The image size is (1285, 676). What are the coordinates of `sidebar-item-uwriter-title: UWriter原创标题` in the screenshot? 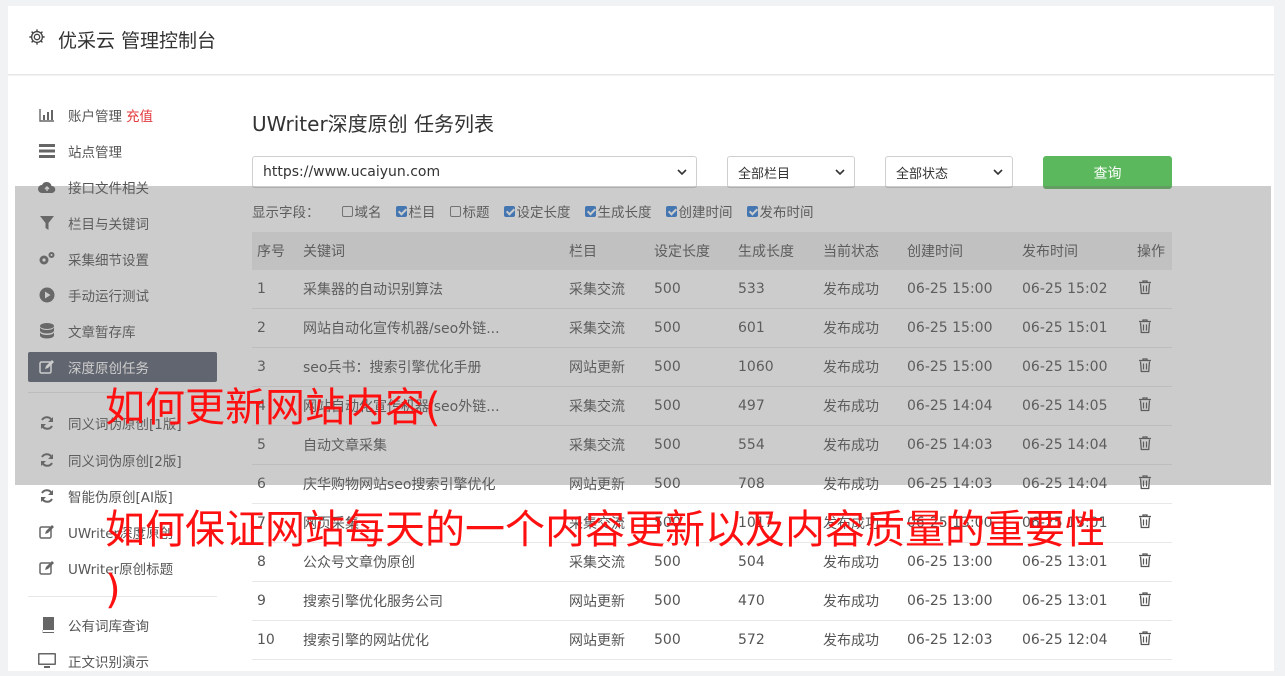 It's located at (122, 568).